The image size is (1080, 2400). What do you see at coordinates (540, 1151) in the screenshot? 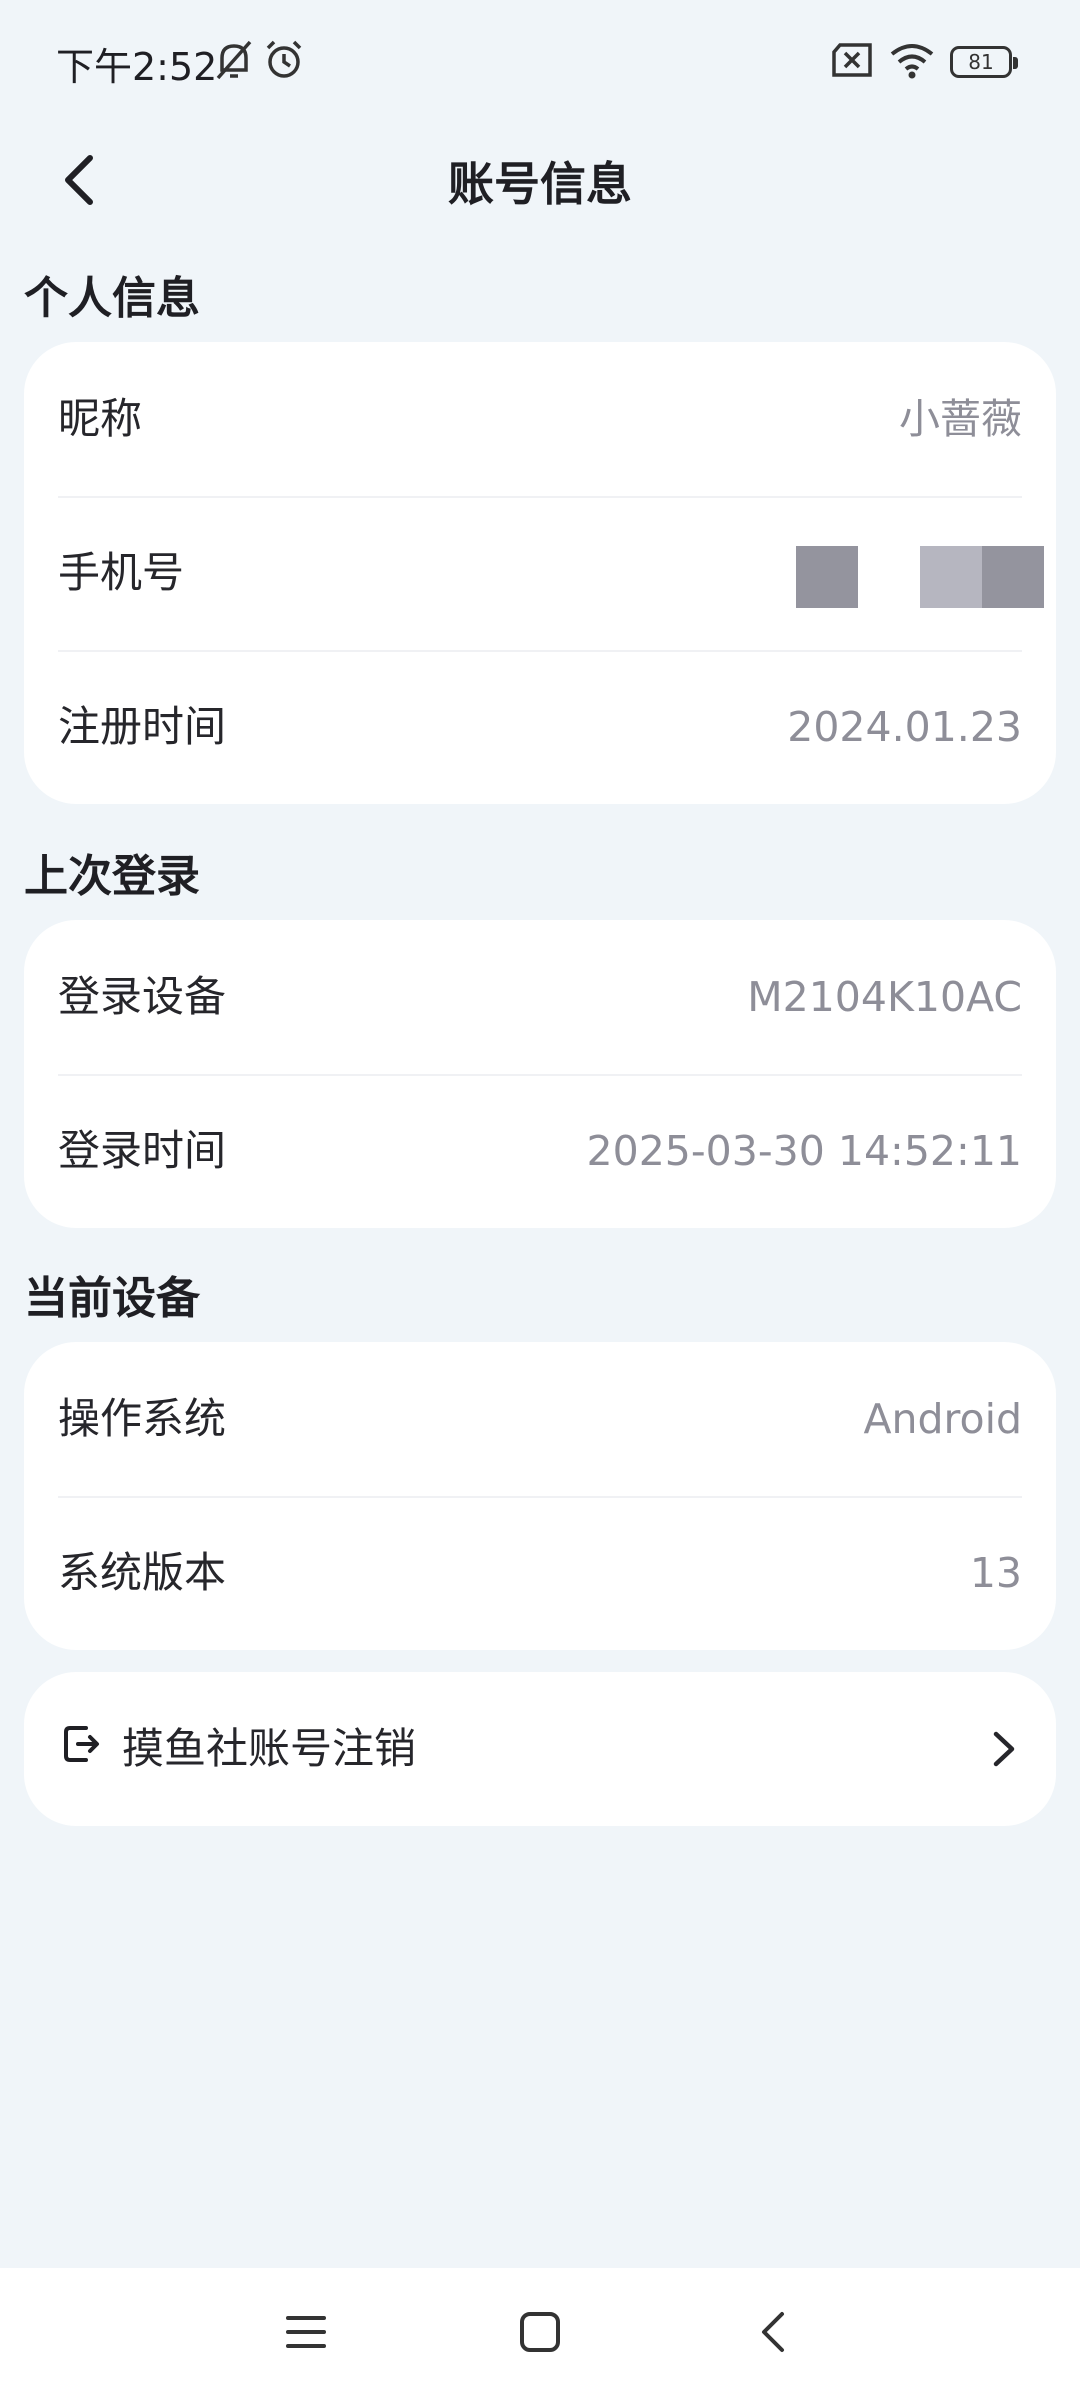
I see `login-time-row: 登录时间 2025-03-30 14:52:11` at bounding box center [540, 1151].